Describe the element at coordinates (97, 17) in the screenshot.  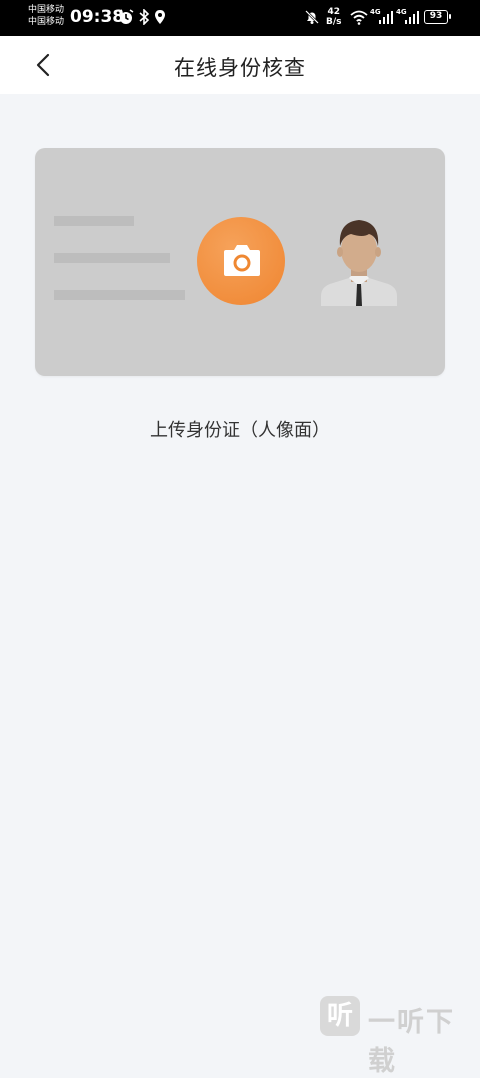
I see `status-time: 09:38` at that location.